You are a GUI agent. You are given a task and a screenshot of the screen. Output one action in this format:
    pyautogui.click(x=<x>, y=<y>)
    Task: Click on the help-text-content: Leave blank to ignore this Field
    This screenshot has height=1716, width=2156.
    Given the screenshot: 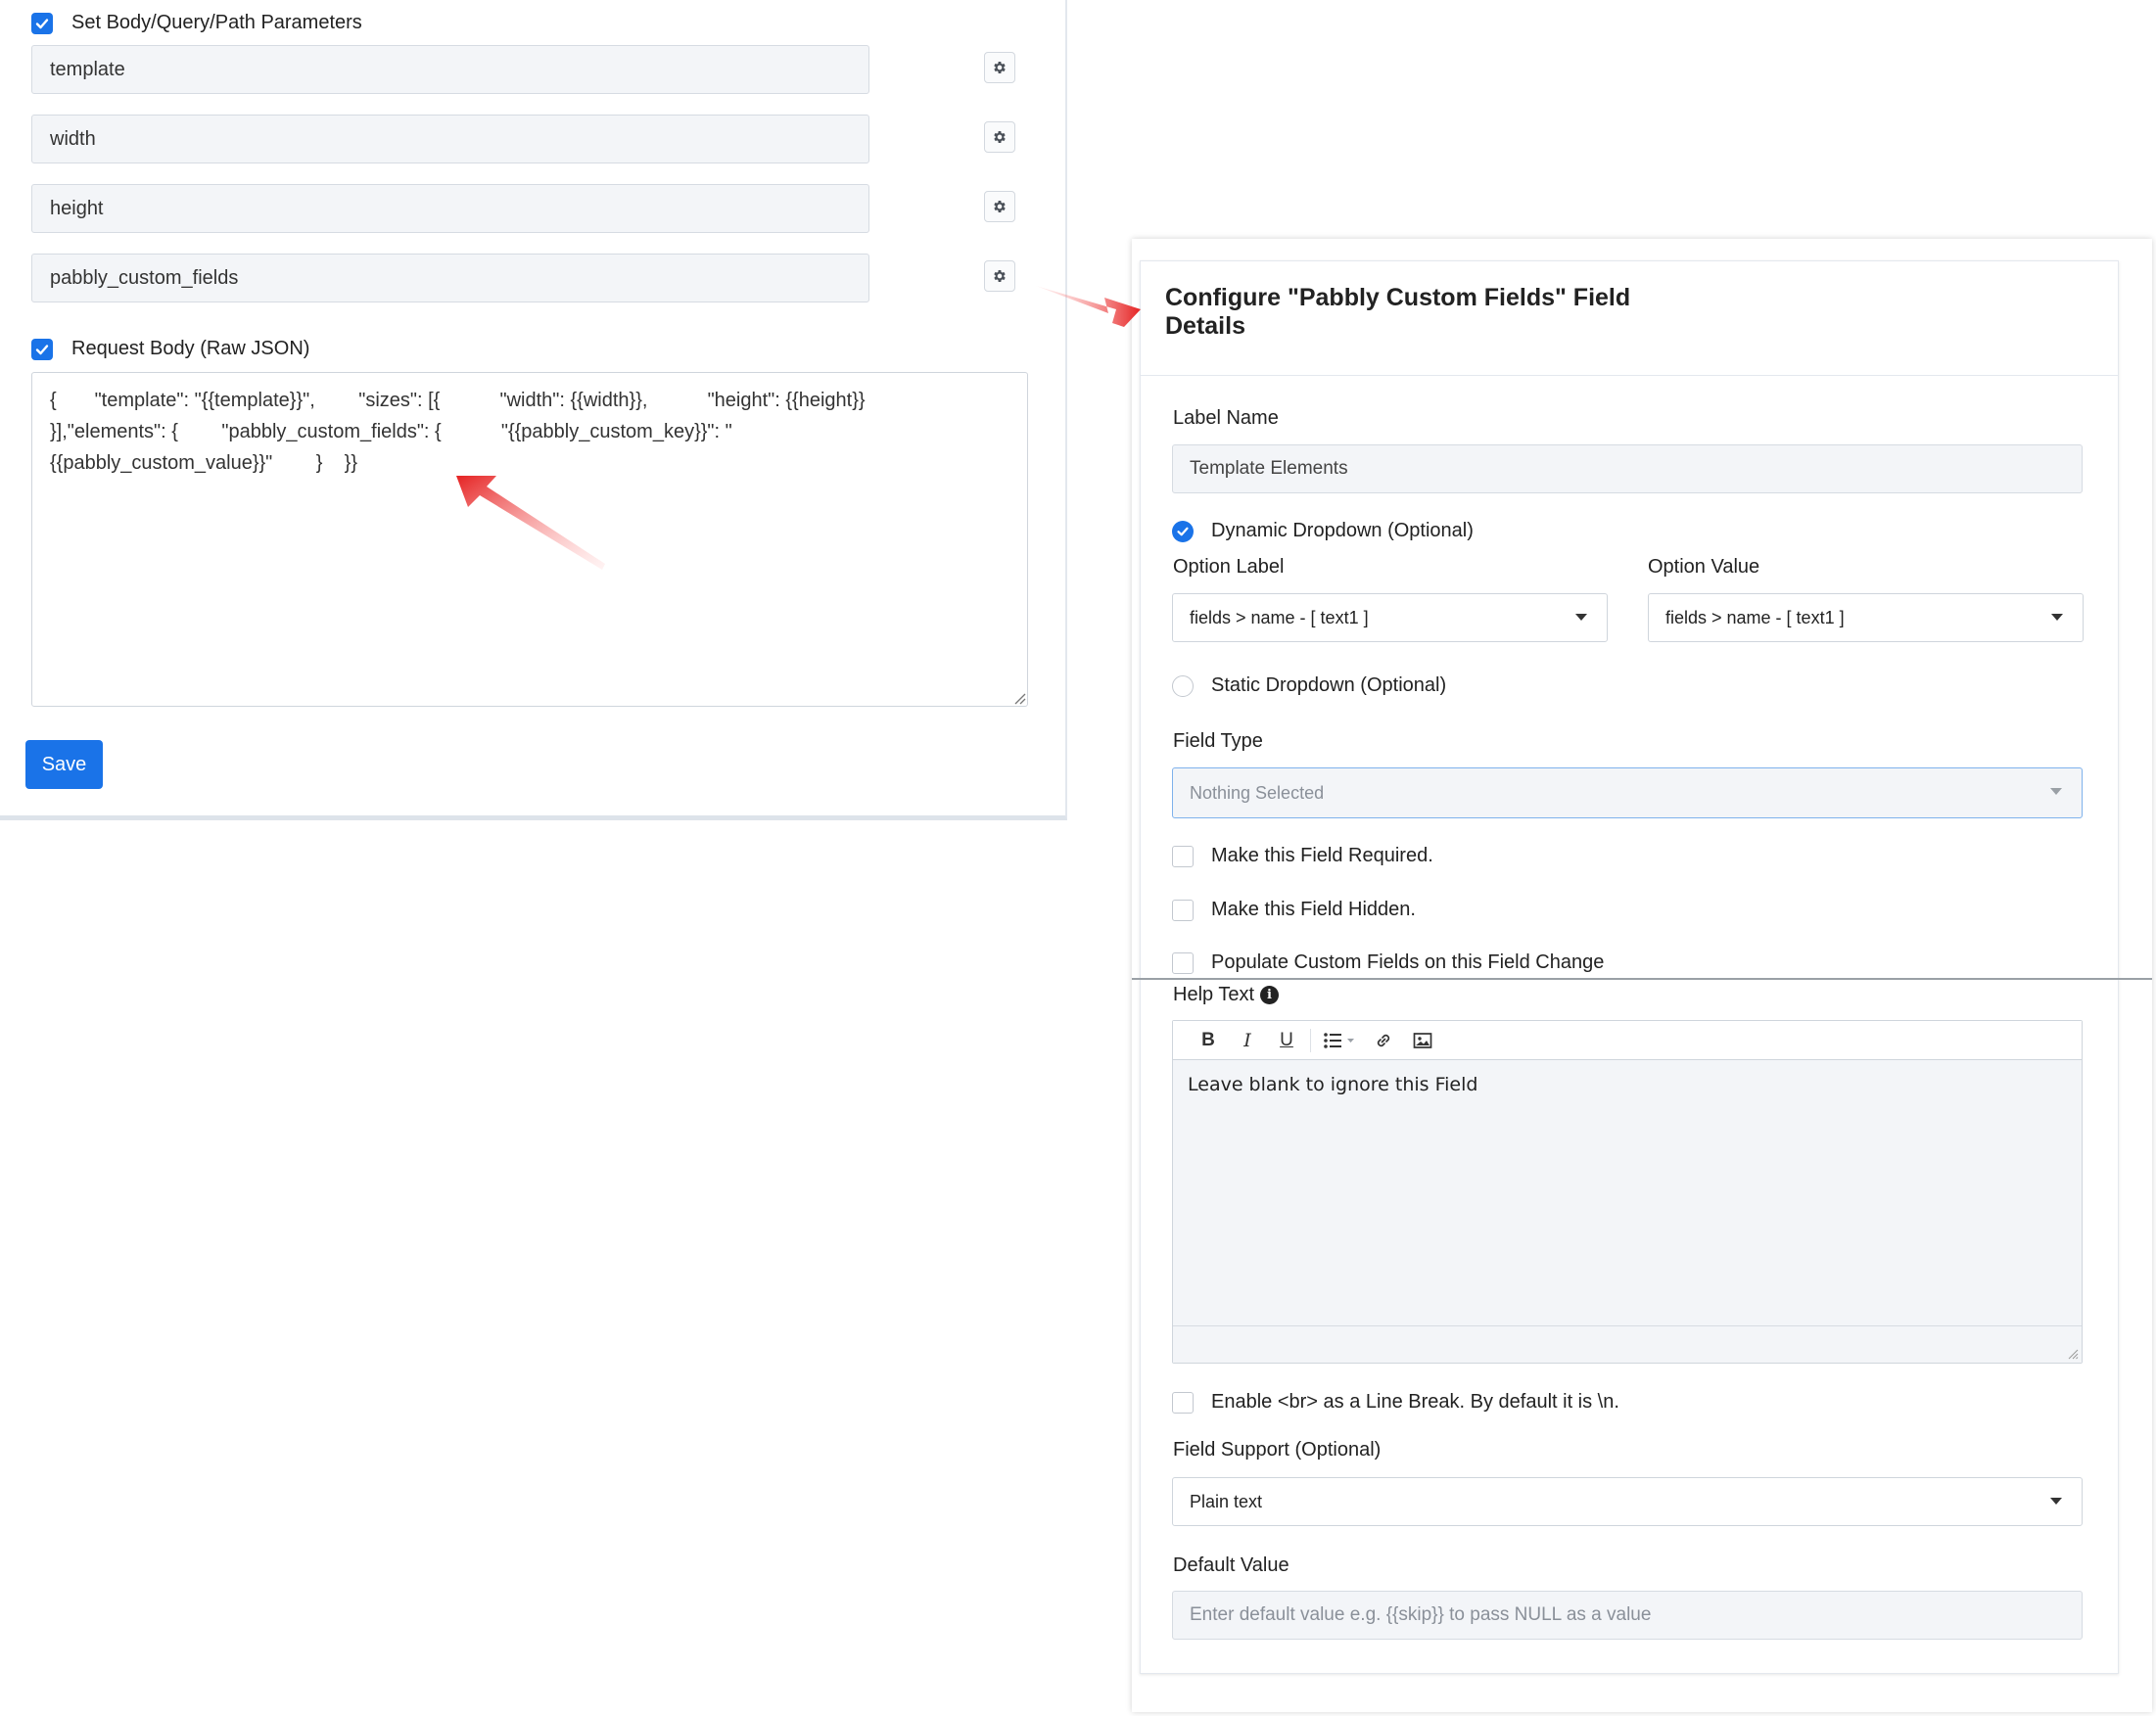 What is the action you would take?
    pyautogui.click(x=1333, y=1084)
    